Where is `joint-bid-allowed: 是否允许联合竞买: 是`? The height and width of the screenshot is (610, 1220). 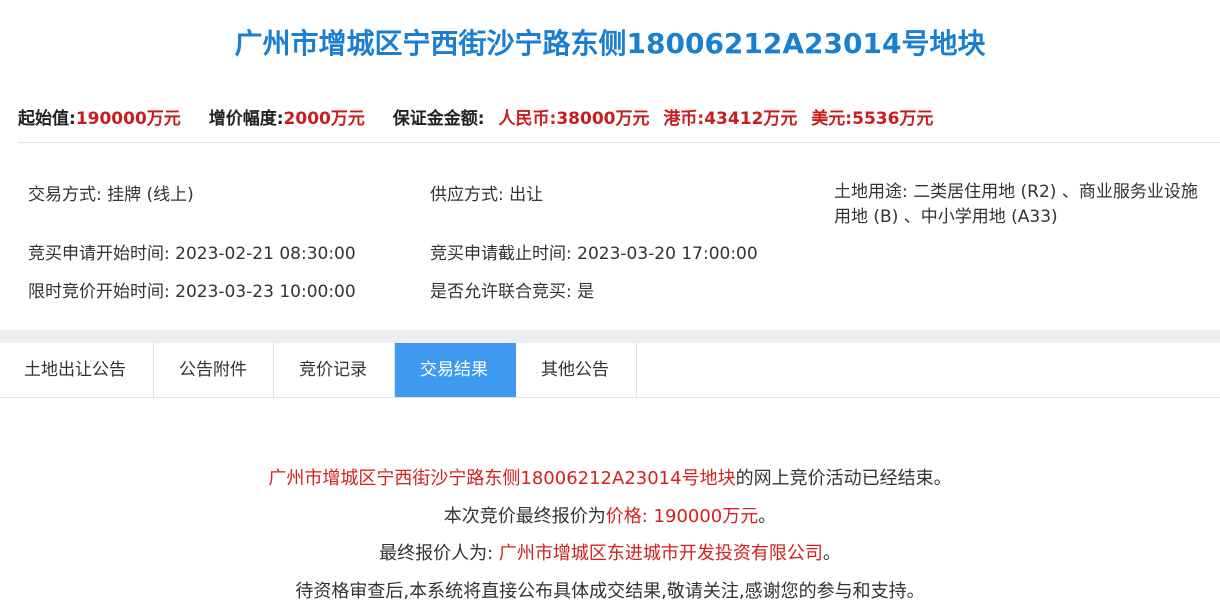 joint-bid-allowed: 是否允许联合竞买: 是 is located at coordinates (512, 292).